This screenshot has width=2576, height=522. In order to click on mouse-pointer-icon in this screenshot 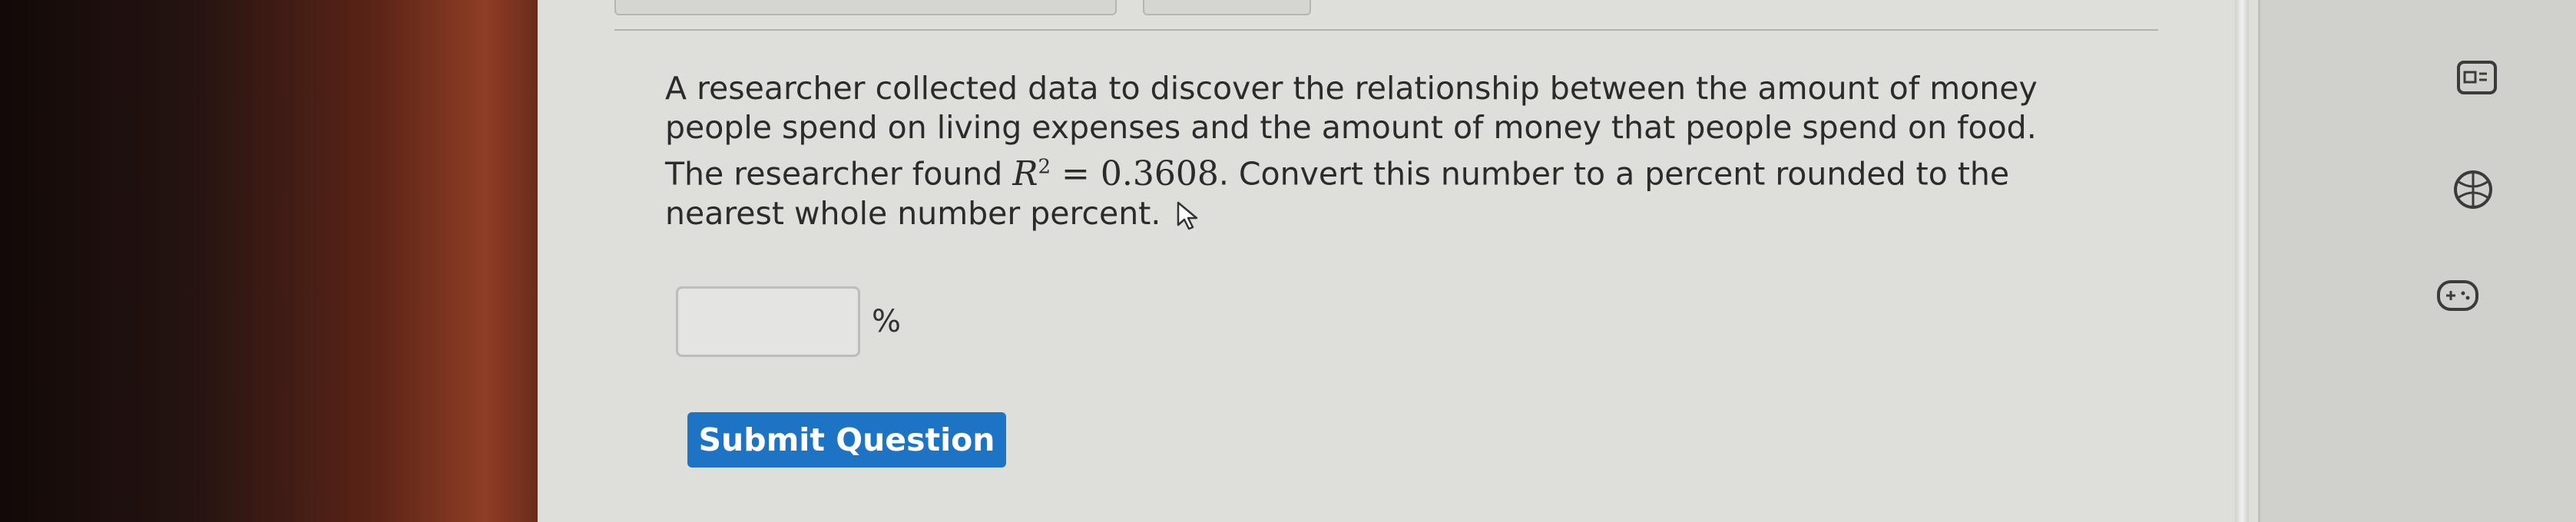, I will do `click(1188, 215)`.